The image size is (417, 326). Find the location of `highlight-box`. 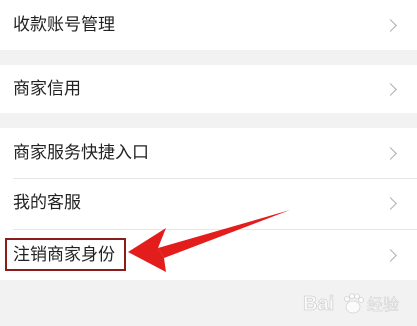

highlight-box is located at coordinates (65, 254).